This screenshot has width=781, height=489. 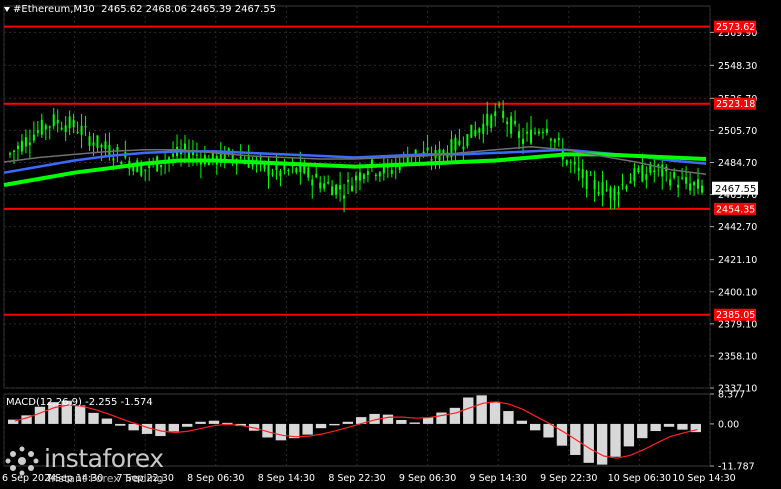 I want to click on x-tick-label: 10 Sep 14:30, so click(x=703, y=478).